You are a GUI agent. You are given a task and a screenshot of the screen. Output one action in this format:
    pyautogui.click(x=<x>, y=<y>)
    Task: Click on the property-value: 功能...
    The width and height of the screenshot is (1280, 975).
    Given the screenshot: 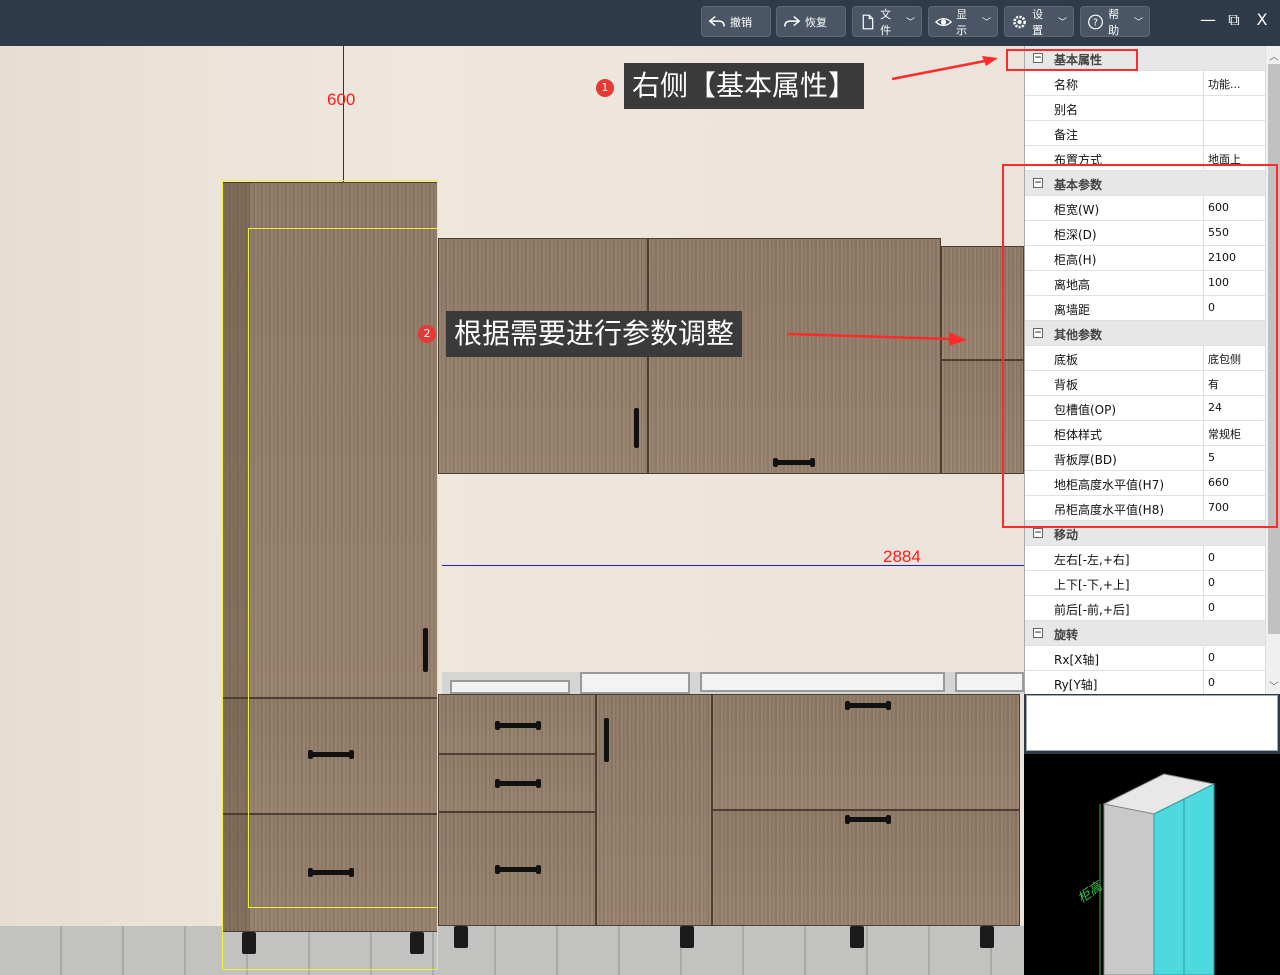 What is the action you would take?
    pyautogui.click(x=1224, y=84)
    